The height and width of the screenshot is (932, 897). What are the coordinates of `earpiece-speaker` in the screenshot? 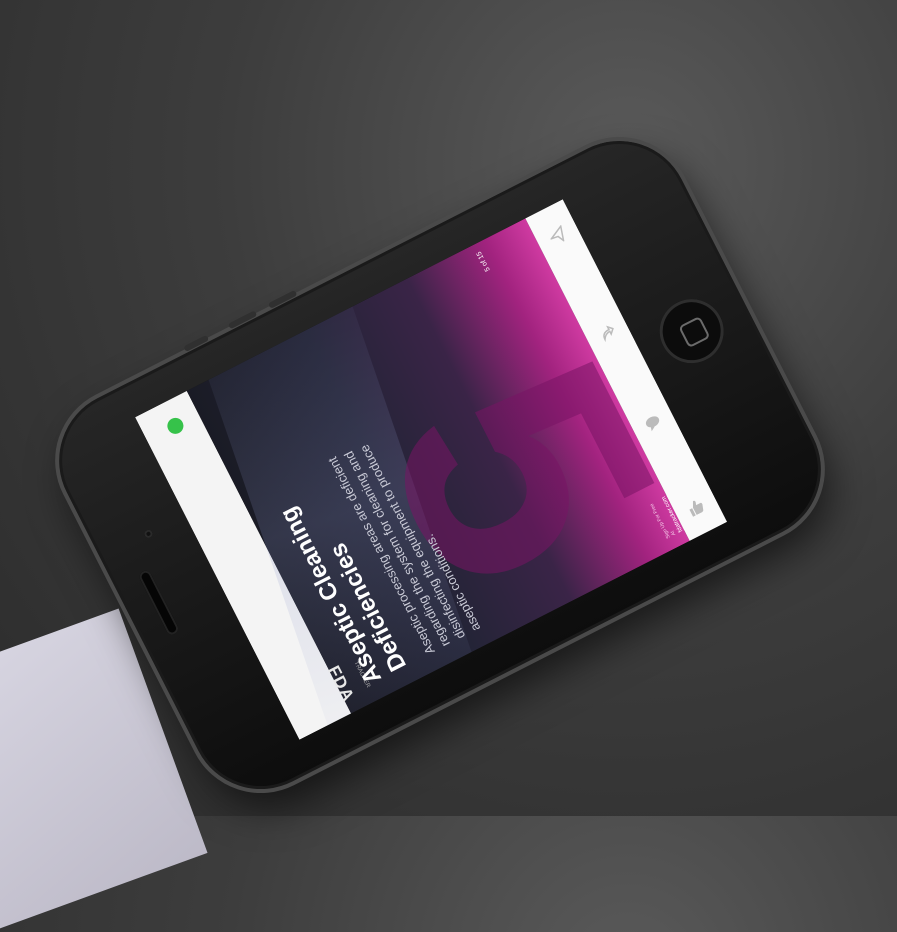 It's located at (159, 602).